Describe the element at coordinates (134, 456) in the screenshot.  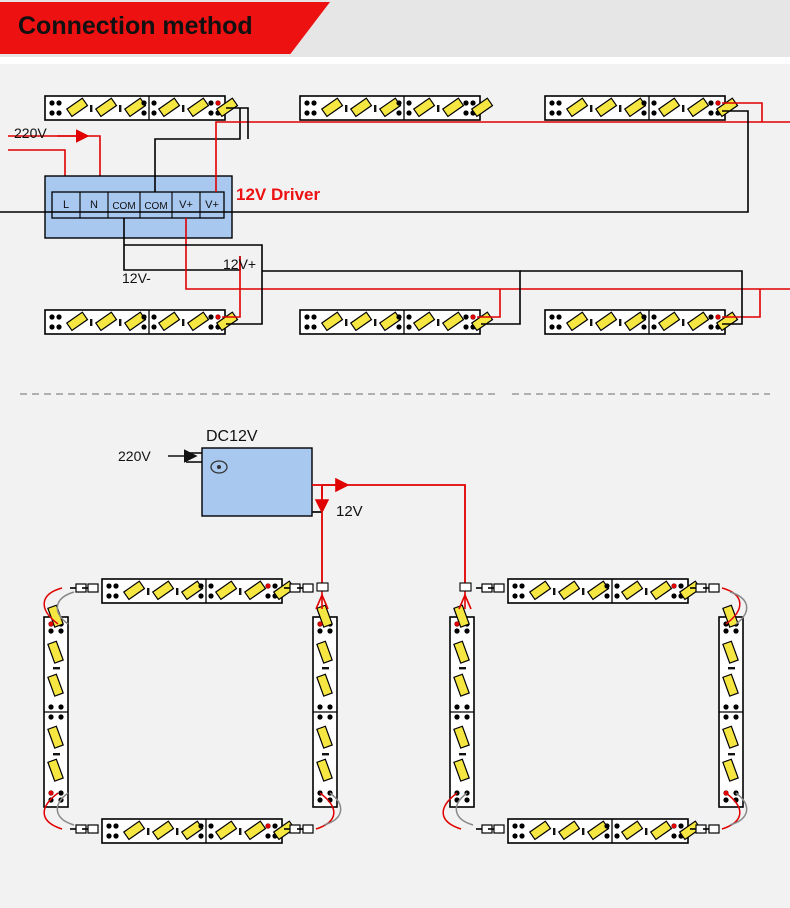
I see `label-mains-220v-bottom: 220V` at that location.